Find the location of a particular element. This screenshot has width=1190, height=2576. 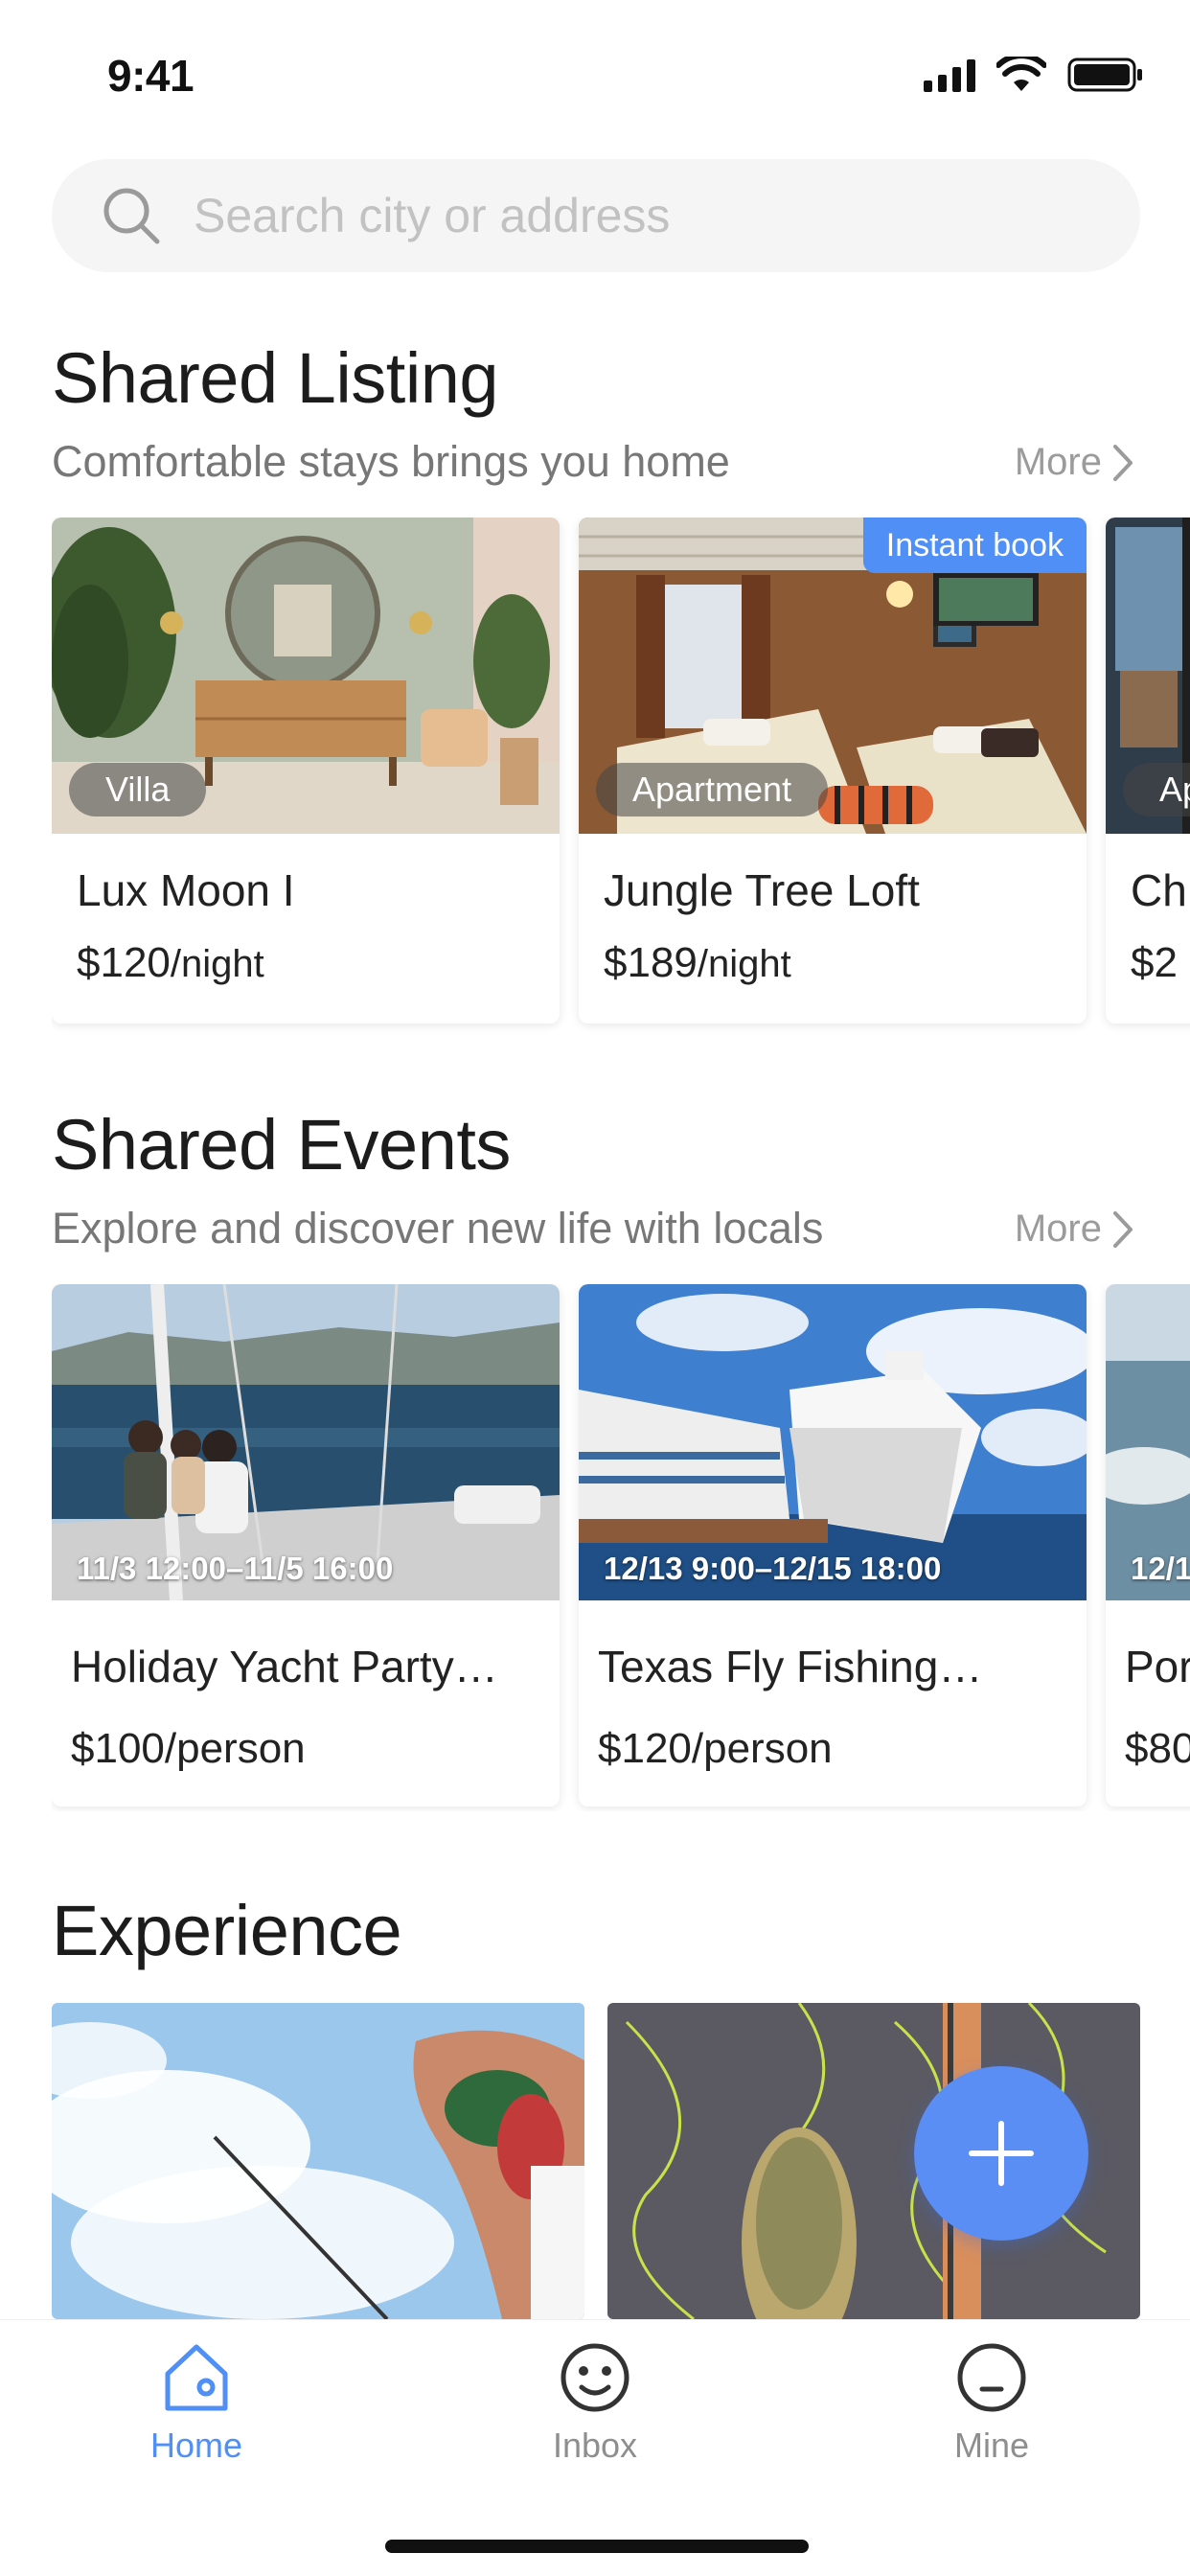

listing-price: $189/night is located at coordinates (698, 963).